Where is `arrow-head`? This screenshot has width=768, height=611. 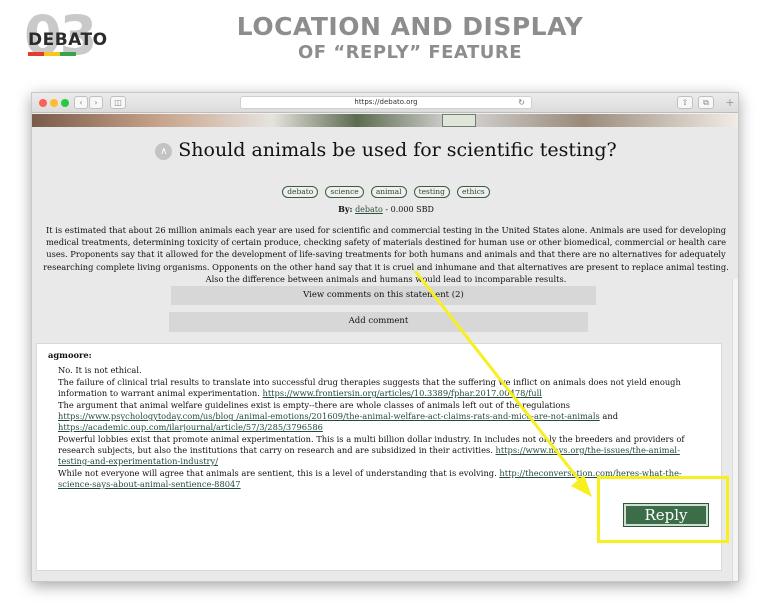
arrow-head is located at coordinates (581, 486).